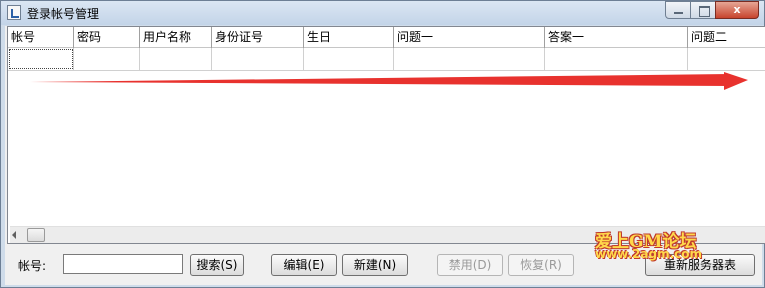 The width and height of the screenshot is (765, 288). I want to click on restore-button: 恢复(R), so click(541, 265).